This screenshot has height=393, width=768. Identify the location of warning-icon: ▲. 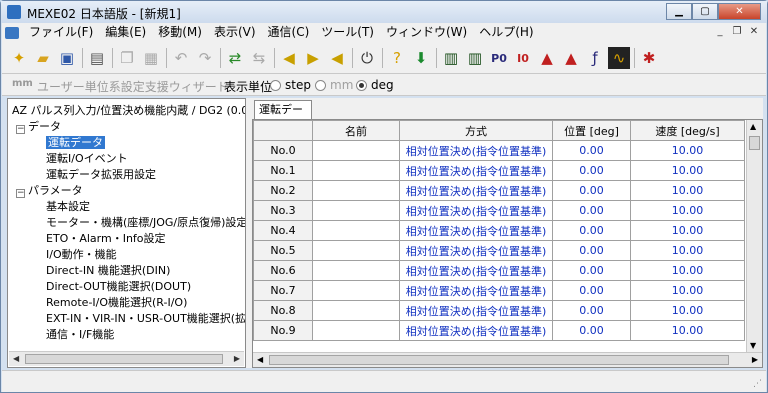
(571, 58).